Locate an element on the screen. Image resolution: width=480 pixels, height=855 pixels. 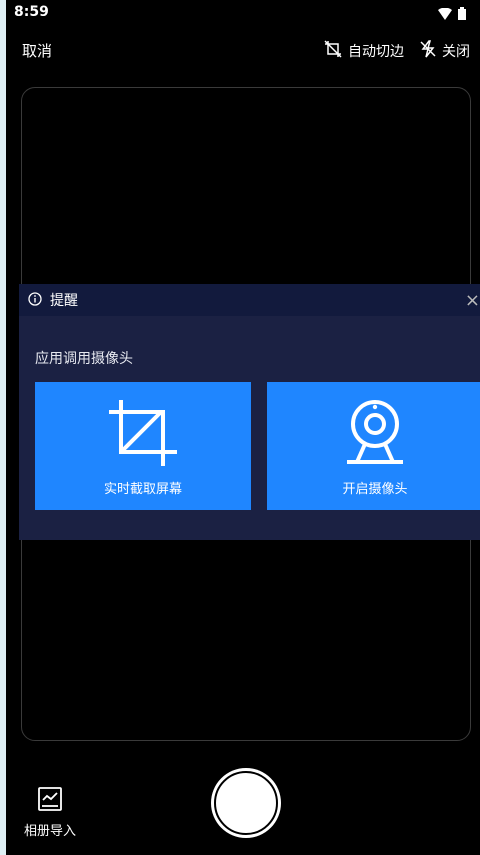
auto-crop-icon is located at coordinates (333, 51).